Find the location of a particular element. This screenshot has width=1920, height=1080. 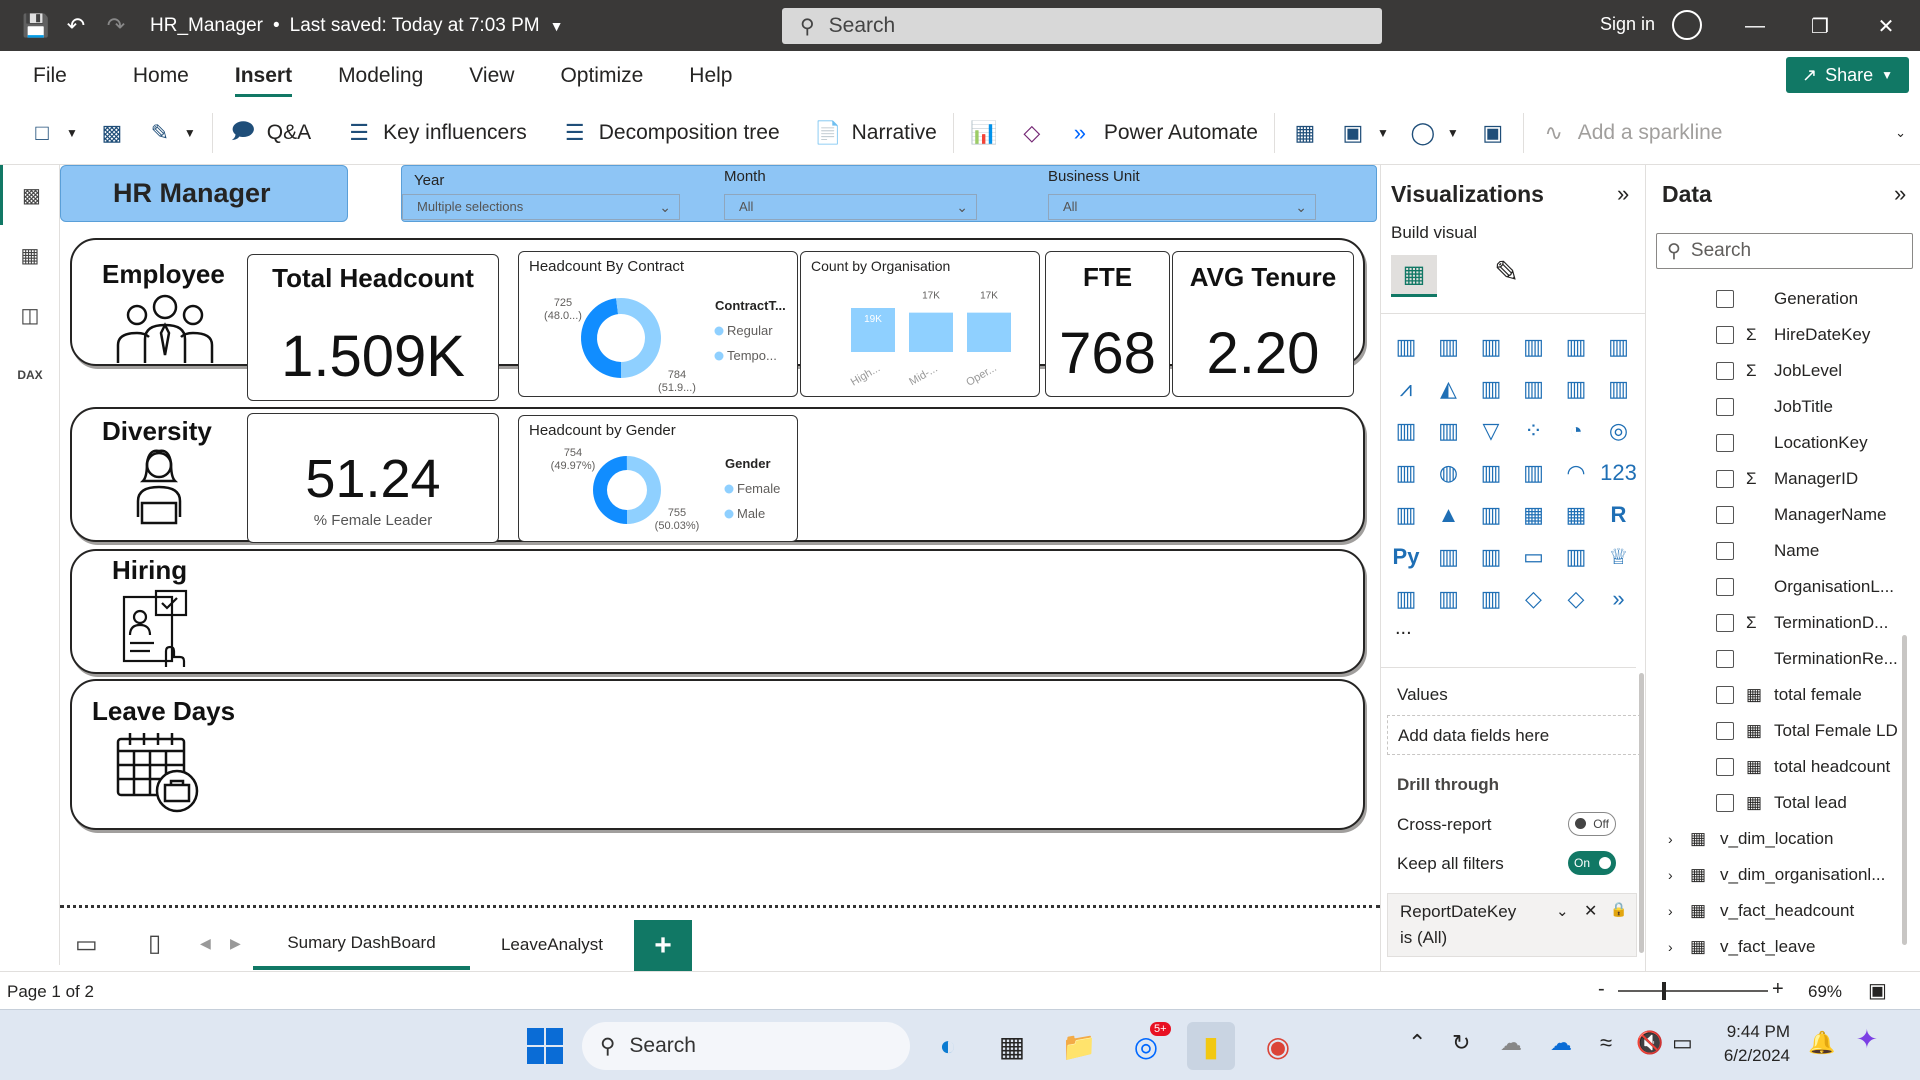

100-column-visual-icon: ▥ is located at coordinates (1619, 347).